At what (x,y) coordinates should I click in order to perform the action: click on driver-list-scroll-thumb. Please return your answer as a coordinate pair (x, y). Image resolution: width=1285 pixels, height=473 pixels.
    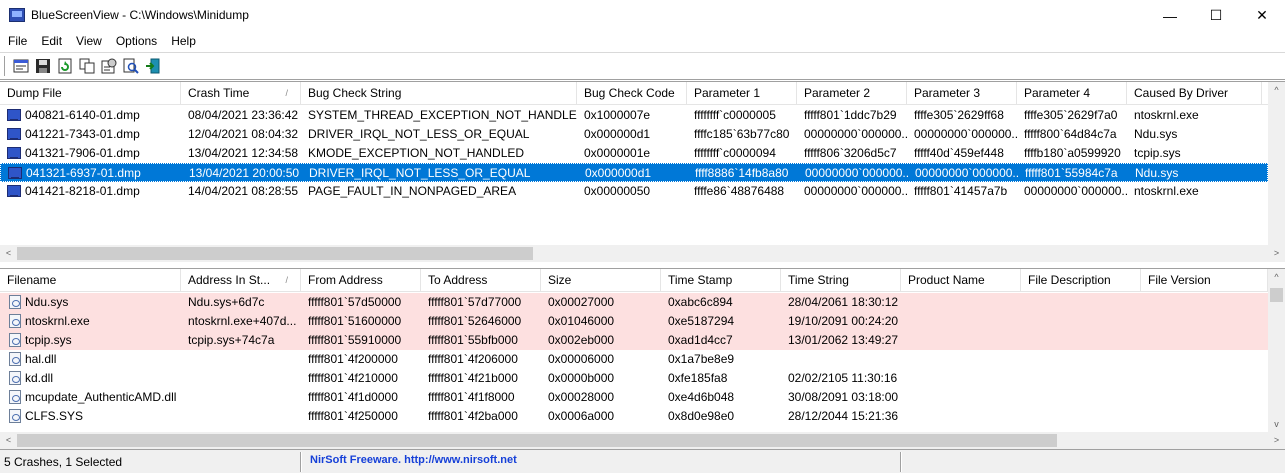
    Looking at the image, I should click on (537, 440).